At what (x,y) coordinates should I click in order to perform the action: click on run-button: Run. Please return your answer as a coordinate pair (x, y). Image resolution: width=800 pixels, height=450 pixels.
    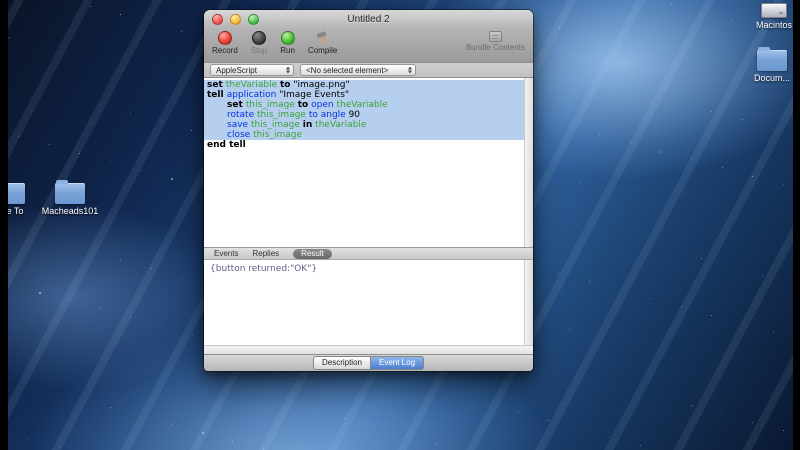
    Looking at the image, I should click on (287, 43).